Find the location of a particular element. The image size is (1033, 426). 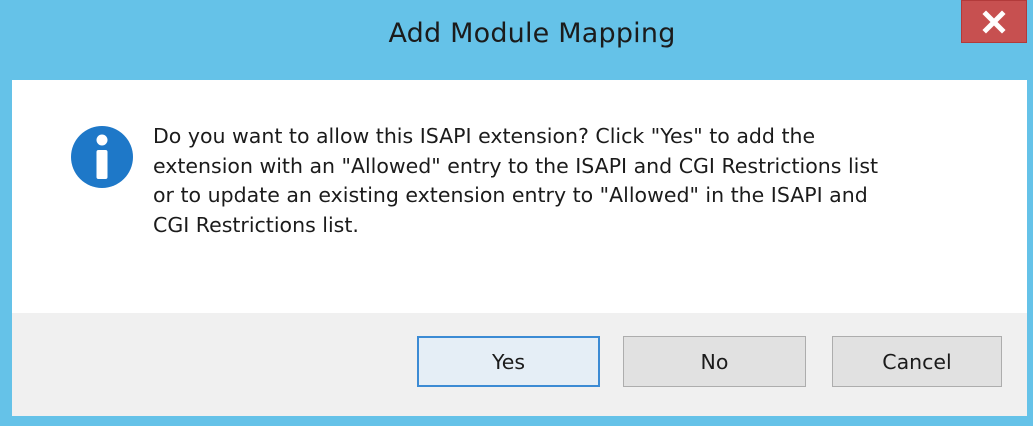

window-frame-bottom is located at coordinates (516, 421).